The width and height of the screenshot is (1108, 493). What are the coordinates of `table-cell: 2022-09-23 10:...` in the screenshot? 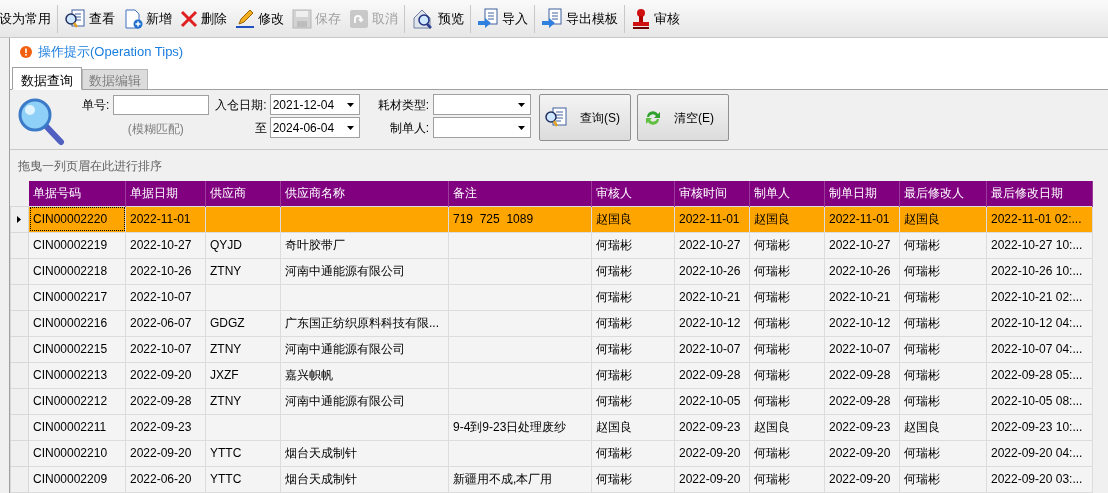 It's located at (1037, 427).